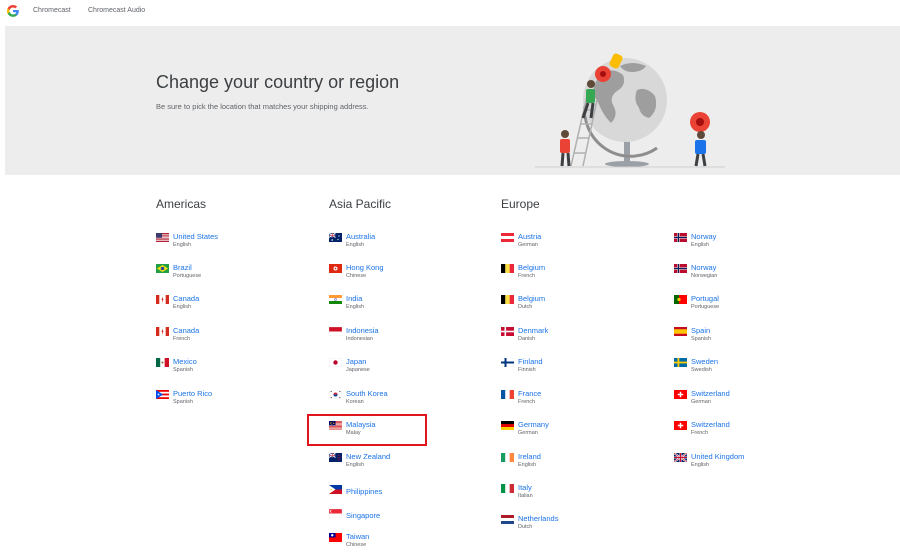 The height and width of the screenshot is (558, 900). I want to click on country-name: Puerto Rico, so click(192, 393).